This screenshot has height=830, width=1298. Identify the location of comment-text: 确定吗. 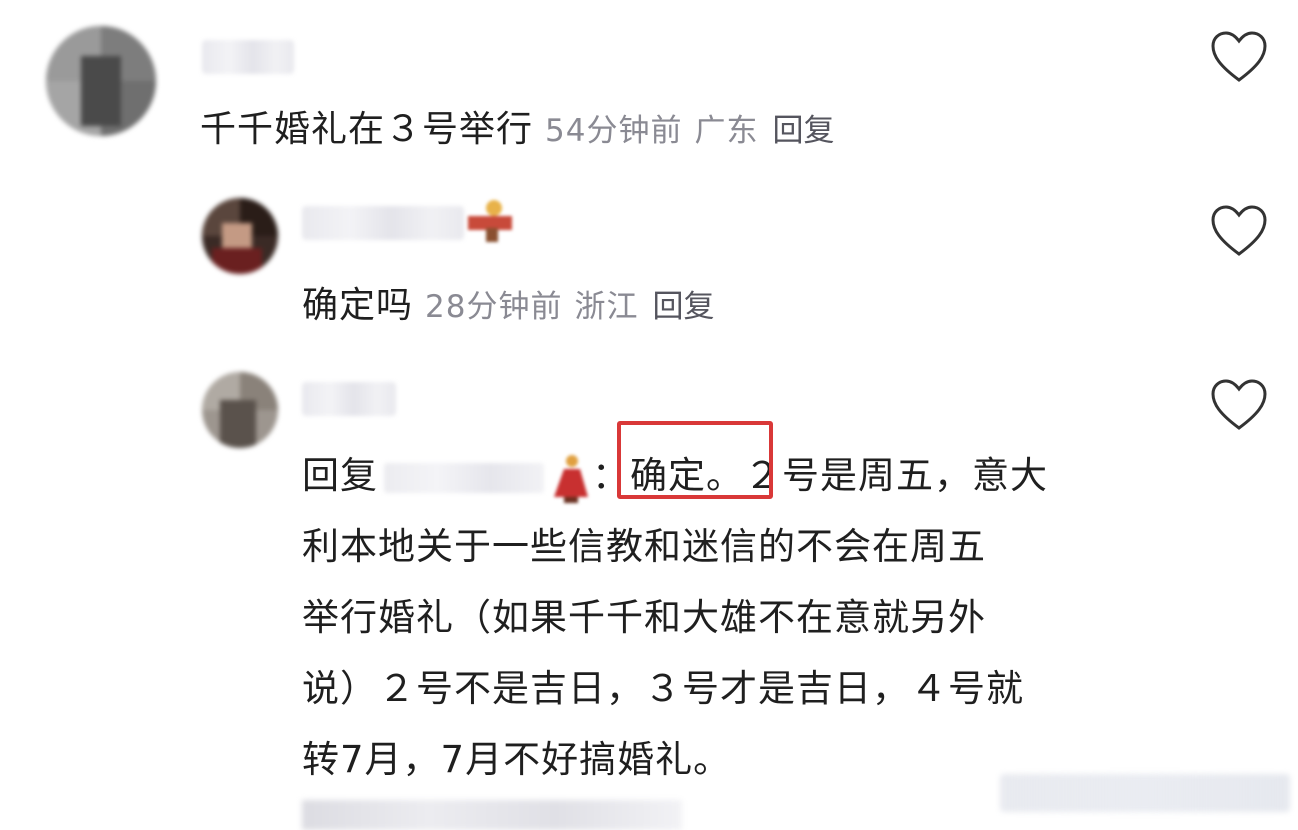
(358, 305).